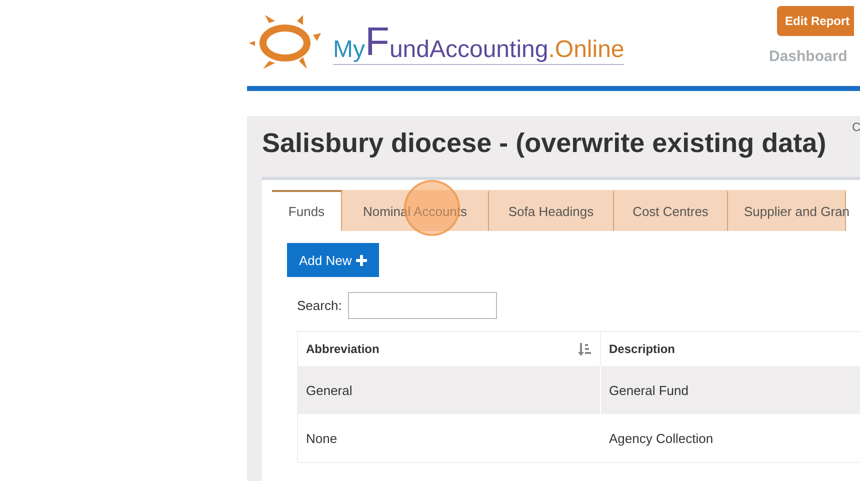 This screenshot has width=860, height=481. Describe the element at coordinates (333, 260) in the screenshot. I see `add-new-button: Add New` at that location.